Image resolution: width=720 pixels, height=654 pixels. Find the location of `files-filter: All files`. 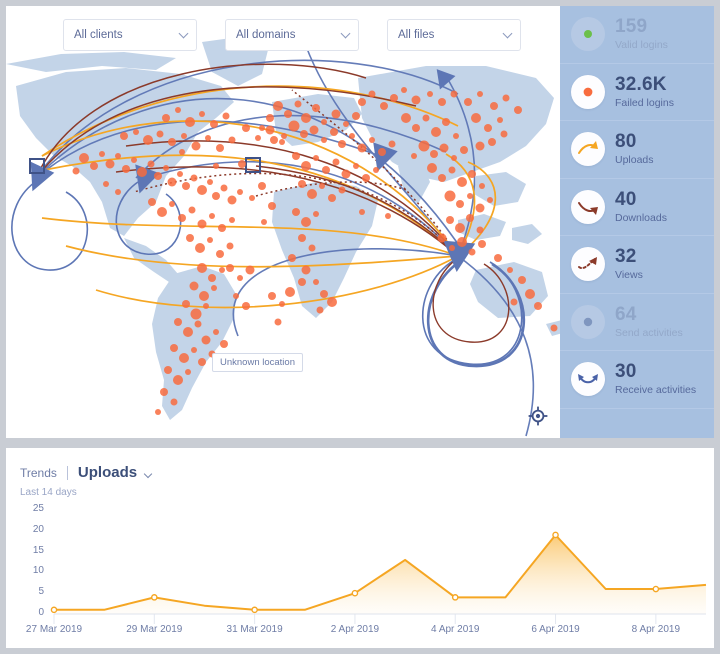

files-filter: All files is located at coordinates (454, 35).